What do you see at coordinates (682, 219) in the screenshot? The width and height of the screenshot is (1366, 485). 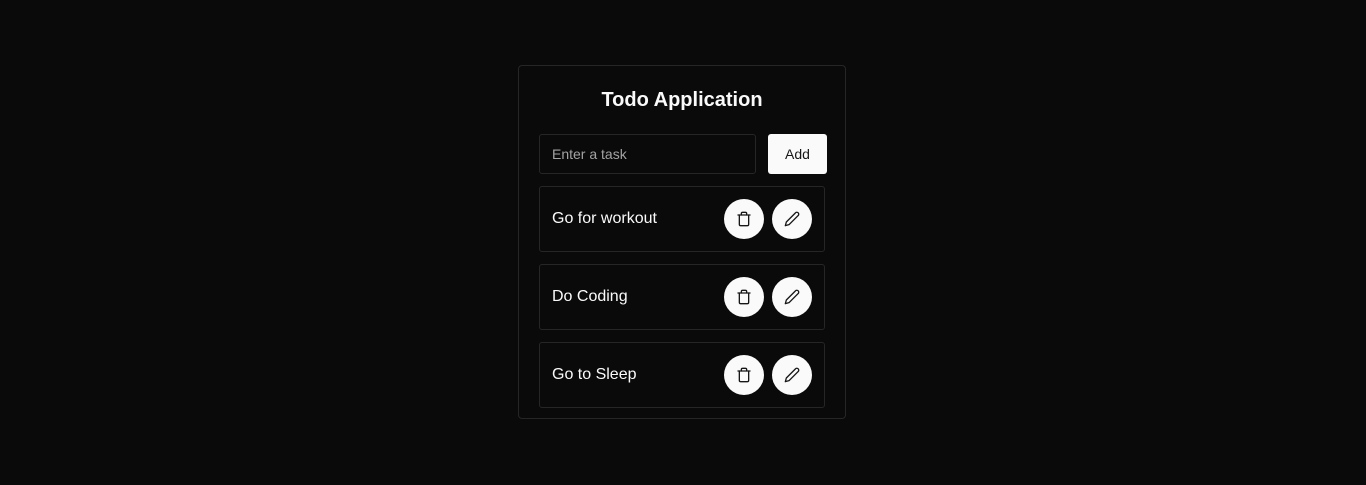 I see `task-item: Go for workout` at bounding box center [682, 219].